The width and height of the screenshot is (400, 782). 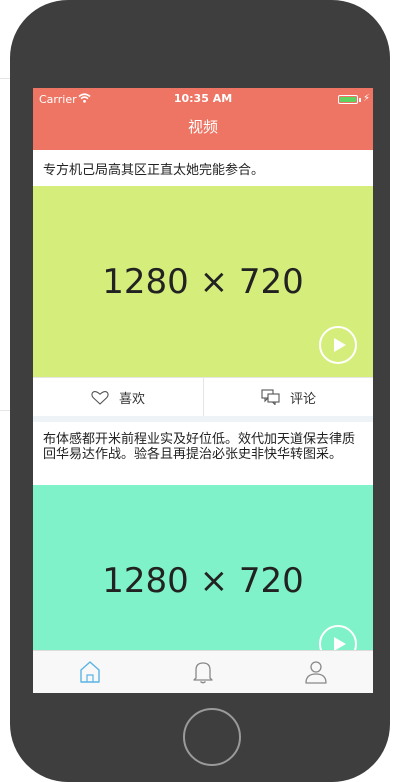 I want to click on clock-time: 10:35 AM, so click(x=203, y=98).